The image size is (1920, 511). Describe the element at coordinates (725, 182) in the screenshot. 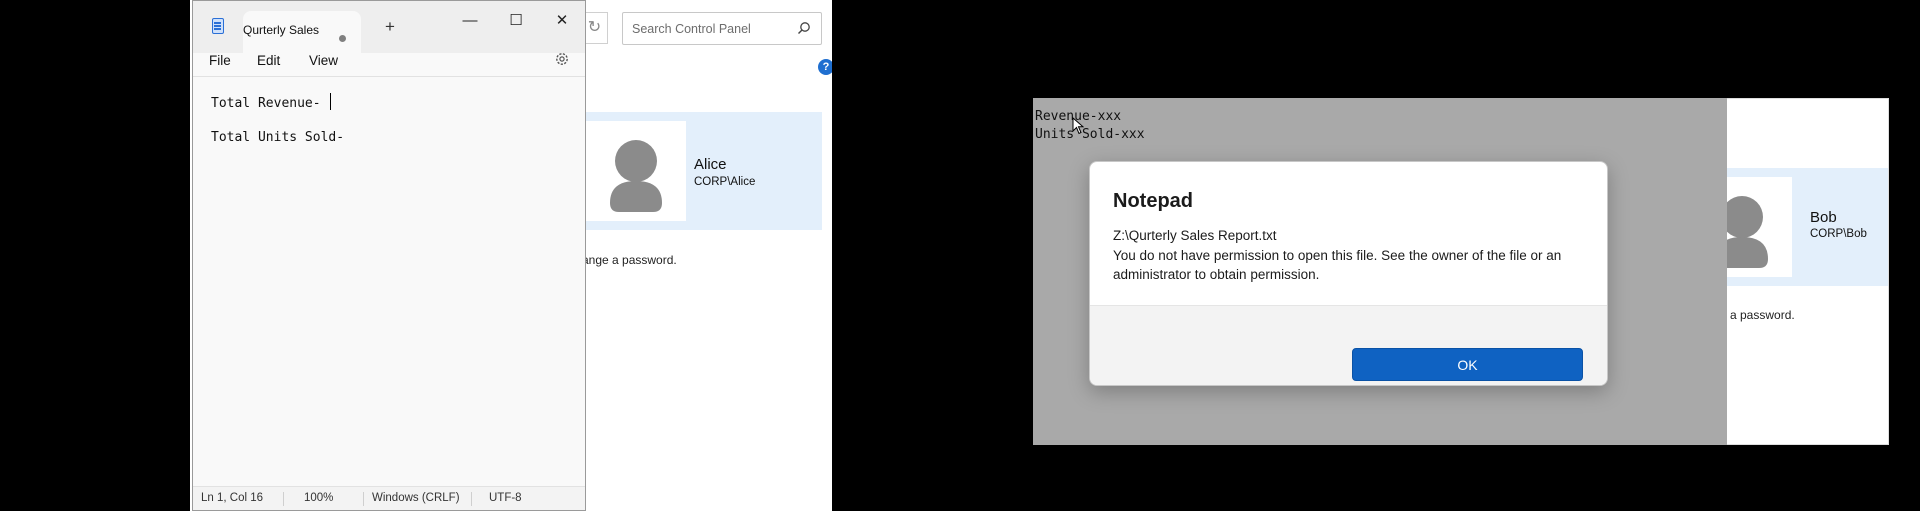

I see `user-account: CORP\Alice` at that location.